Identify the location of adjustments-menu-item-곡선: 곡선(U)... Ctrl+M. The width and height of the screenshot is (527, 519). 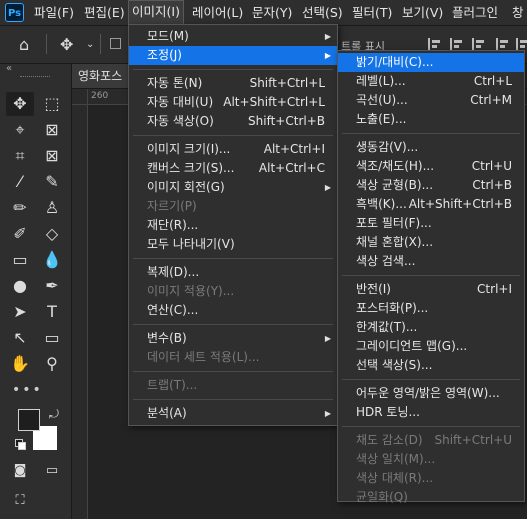
(431, 100).